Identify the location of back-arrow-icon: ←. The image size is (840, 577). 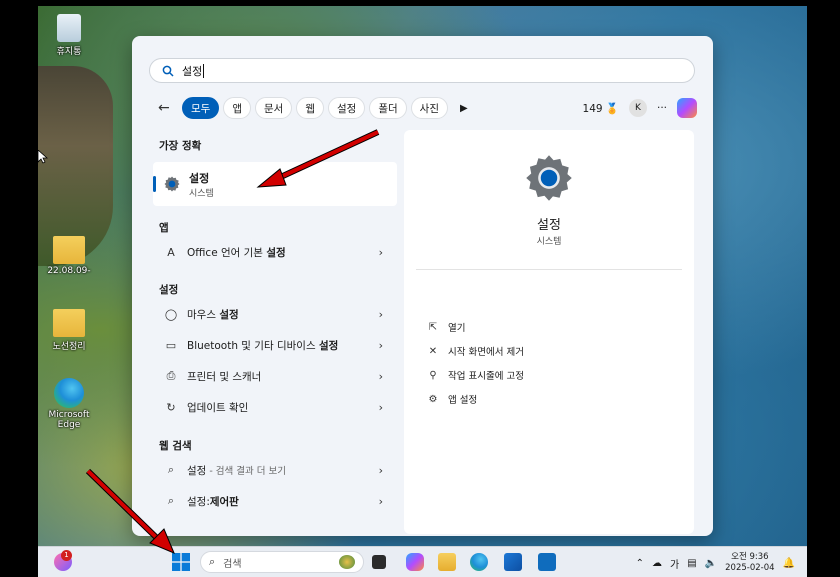
(167, 108).